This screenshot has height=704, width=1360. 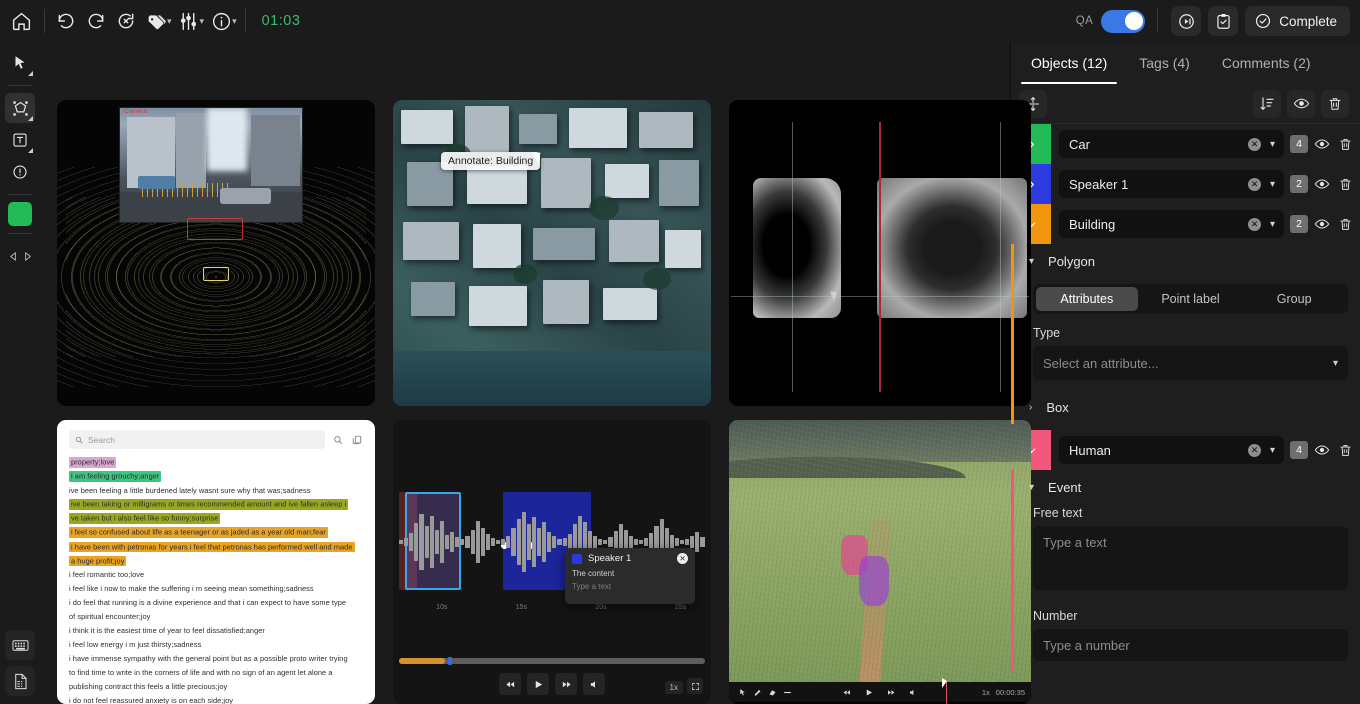 I want to click on audio-speaker-popup: Speaker 1 ✕ The content Type a text, so click(x=630, y=576).